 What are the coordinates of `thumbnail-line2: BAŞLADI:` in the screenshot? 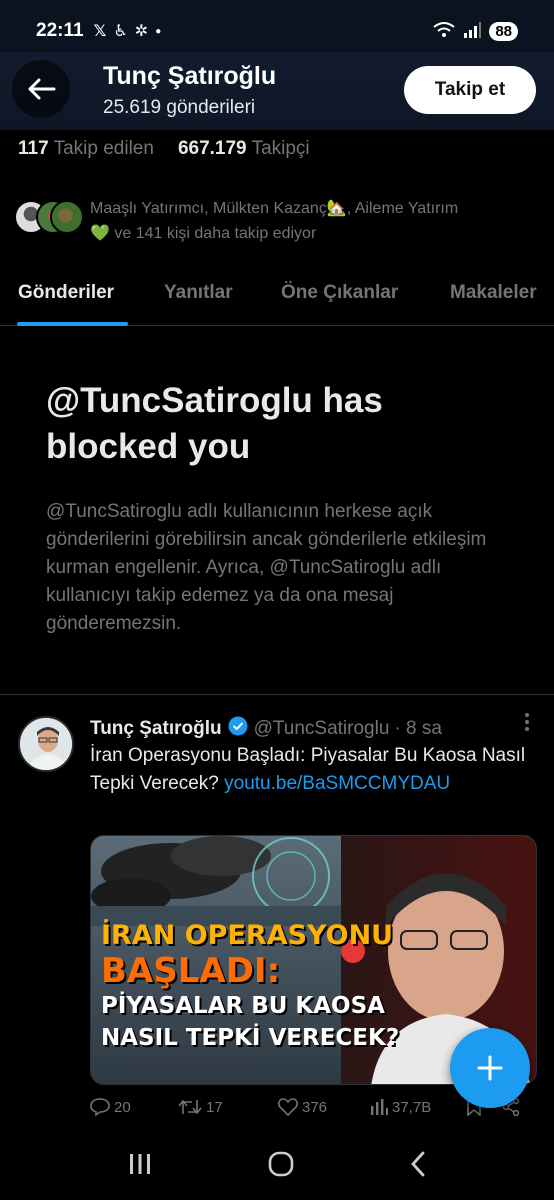 It's located at (191, 971).